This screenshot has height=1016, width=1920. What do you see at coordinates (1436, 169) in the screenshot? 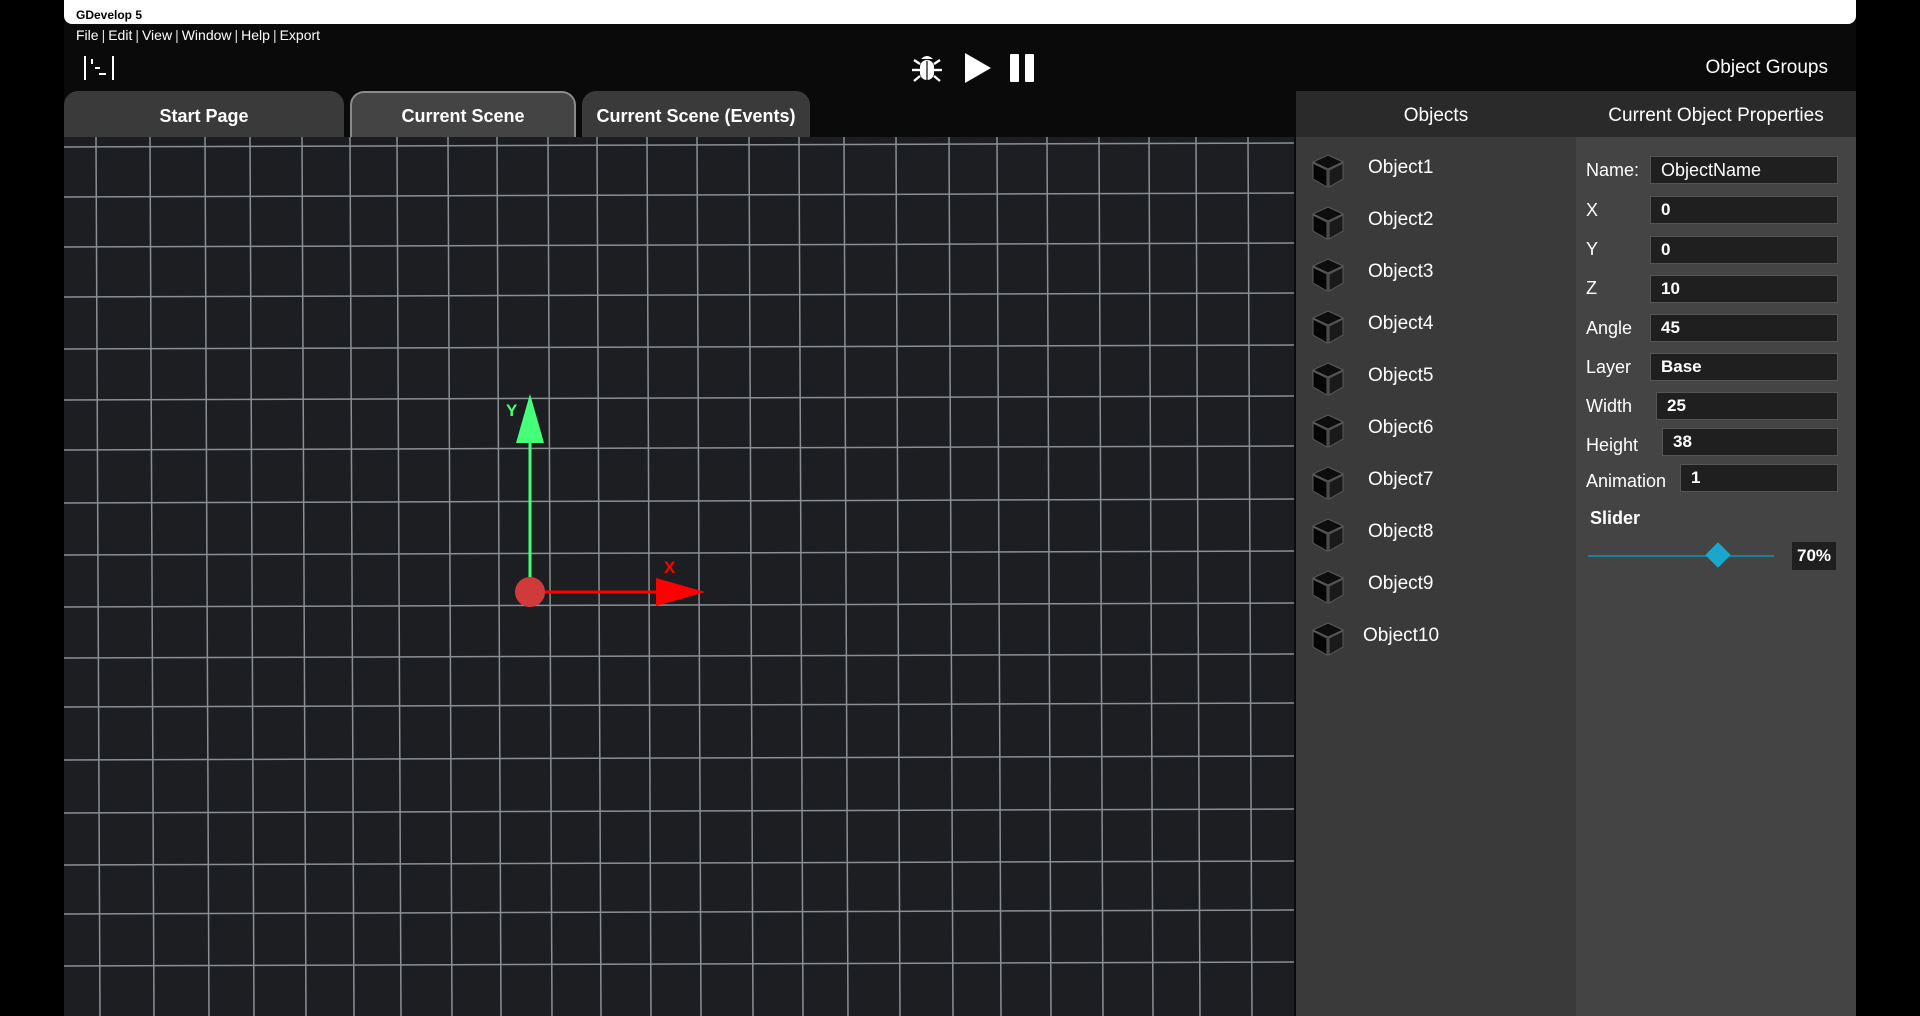
I see `object-list-item: Object1` at bounding box center [1436, 169].